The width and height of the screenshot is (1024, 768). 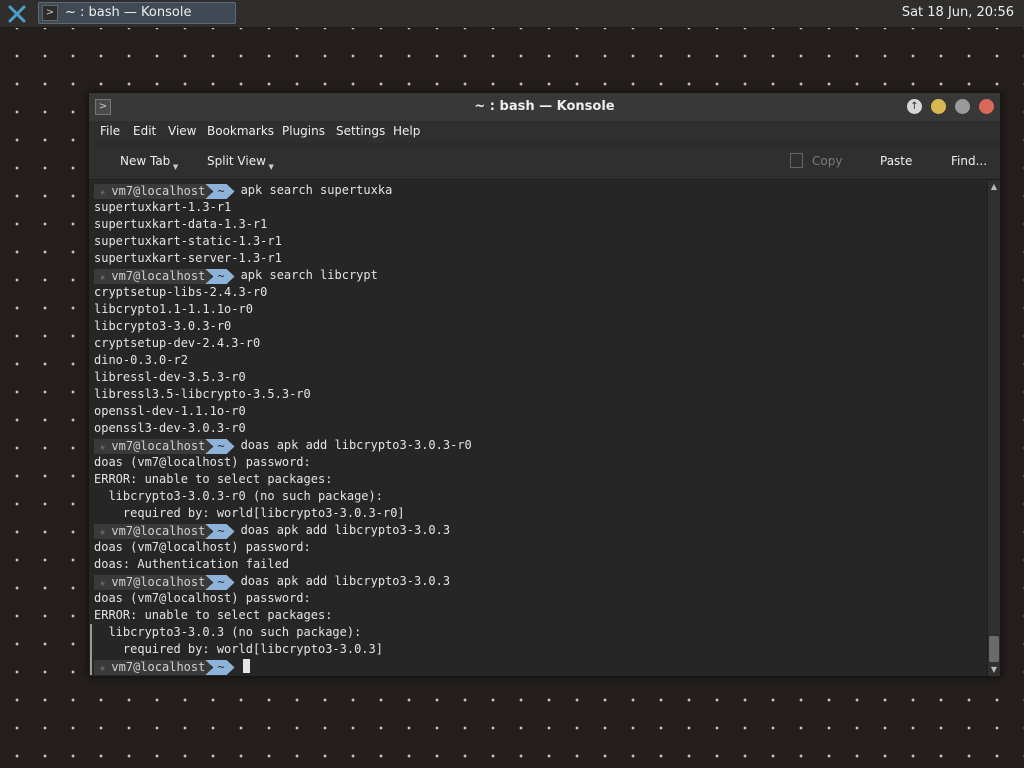 What do you see at coordinates (303, 131) in the screenshot?
I see `menu-plugins: Plugins` at bounding box center [303, 131].